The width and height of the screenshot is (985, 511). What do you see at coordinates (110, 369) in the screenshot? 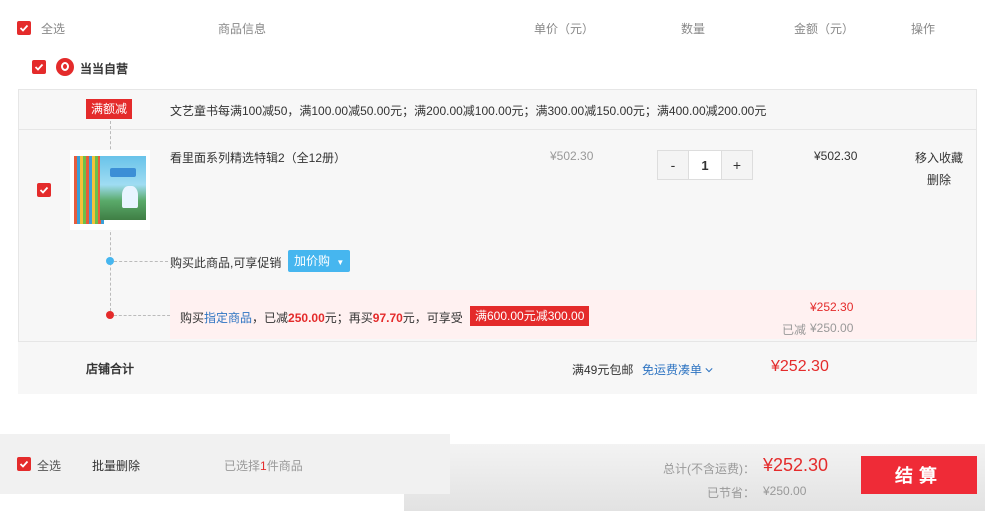
I see `store-total-label: 店铺合计` at bounding box center [110, 369].